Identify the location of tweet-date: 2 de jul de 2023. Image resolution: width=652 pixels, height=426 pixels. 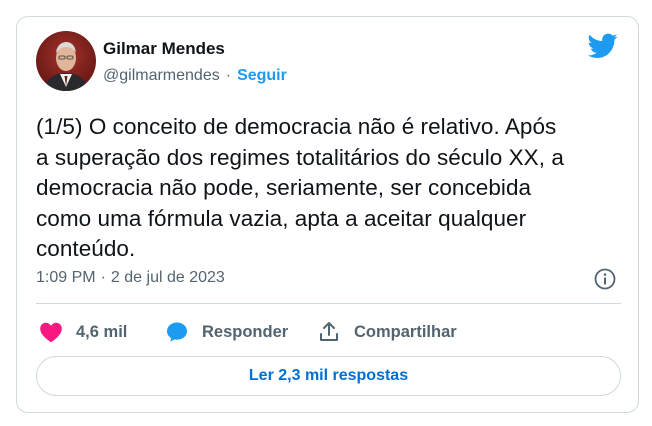
(167, 277).